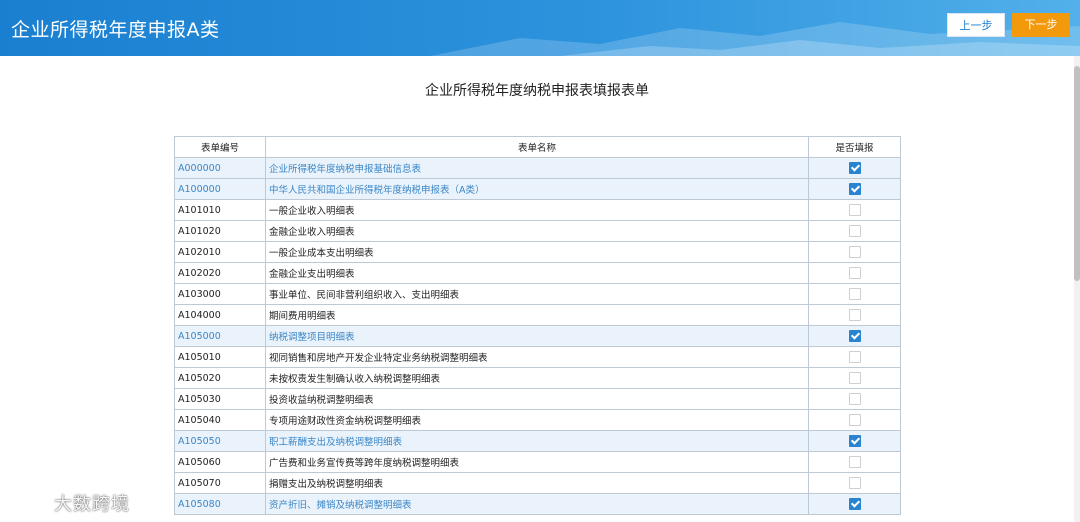 The image size is (1080, 522). I want to click on form-code-cell: A105050, so click(220, 441).